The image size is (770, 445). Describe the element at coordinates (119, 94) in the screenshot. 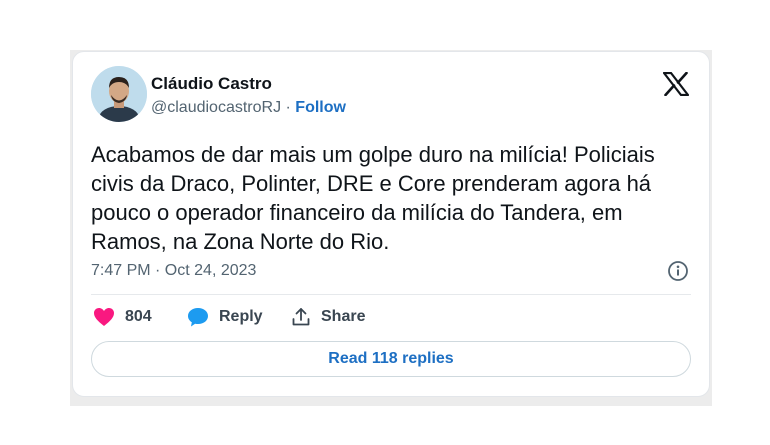

I see `author-avatar` at that location.